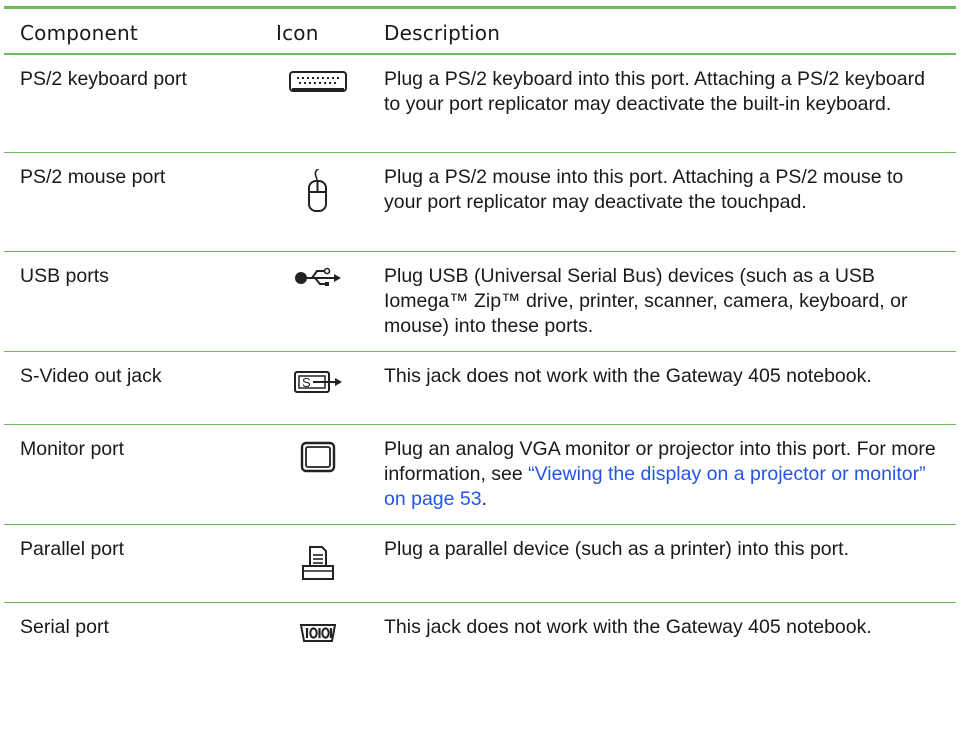  Describe the element at coordinates (318, 82) in the screenshot. I see `keyboard-icon` at that location.